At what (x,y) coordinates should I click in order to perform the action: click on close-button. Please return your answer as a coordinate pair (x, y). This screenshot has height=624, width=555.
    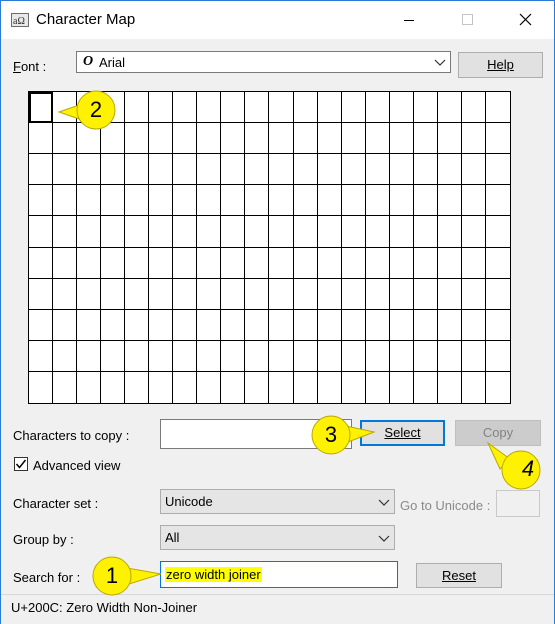
    Looking at the image, I should click on (525, 20).